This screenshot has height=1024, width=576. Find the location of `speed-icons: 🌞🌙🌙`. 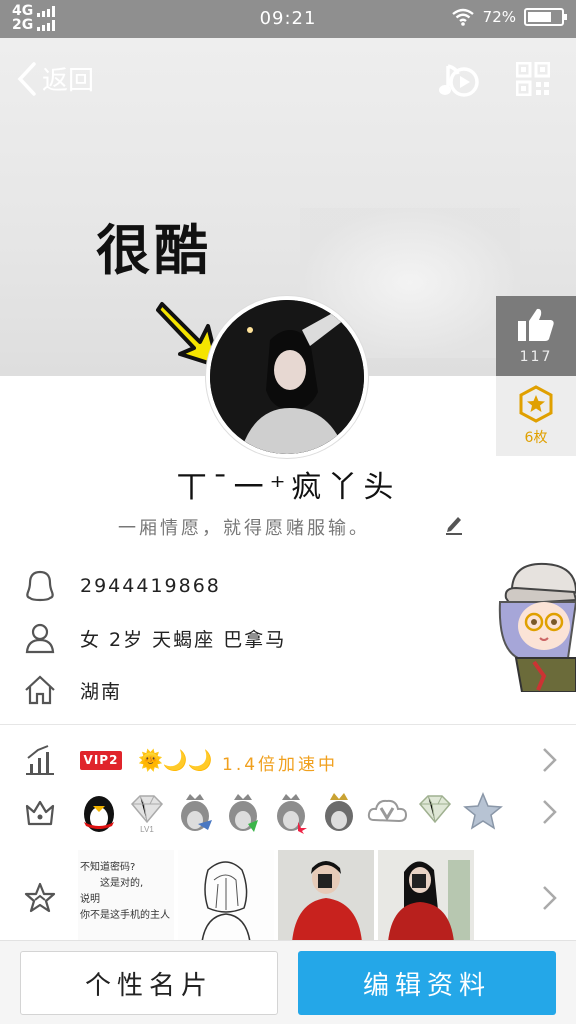

speed-icons: 🌞🌙🌙 is located at coordinates (175, 760).